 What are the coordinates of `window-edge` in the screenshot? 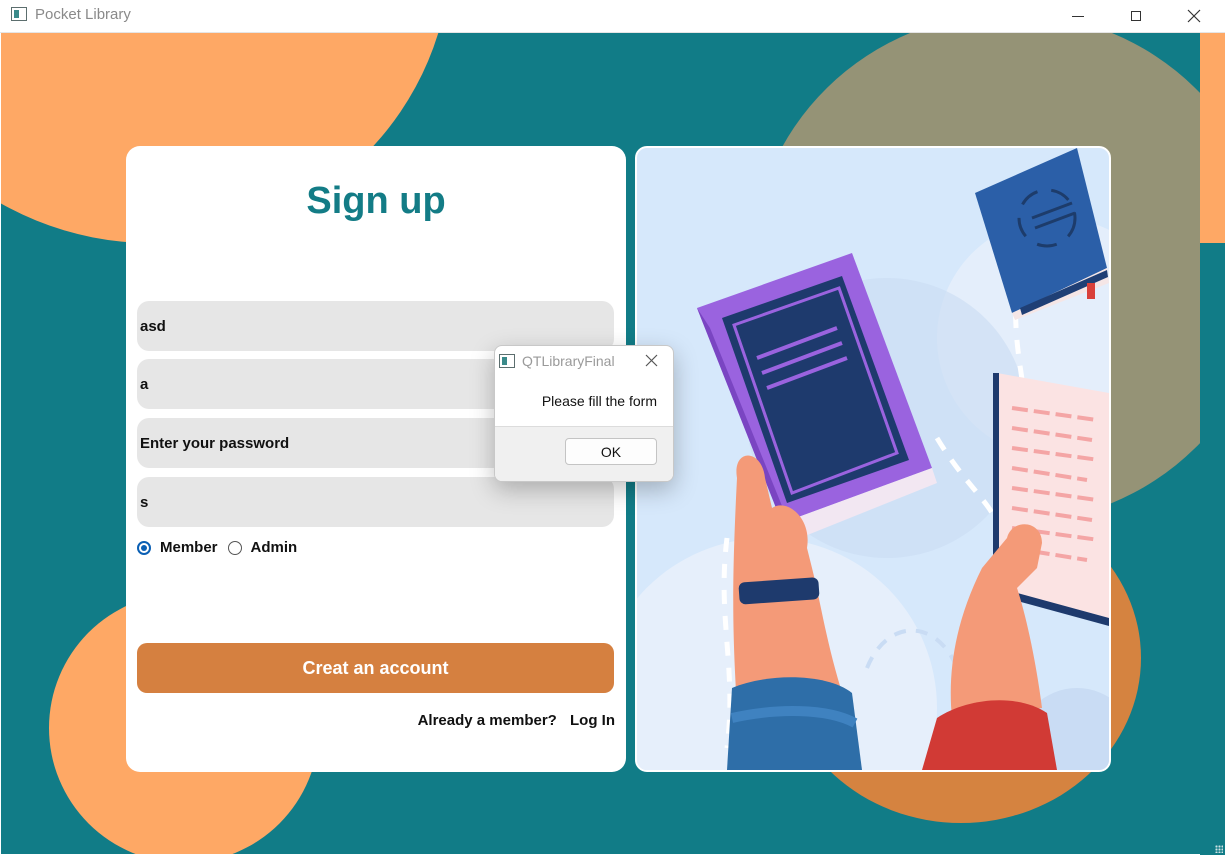 It's located at (1212, 444).